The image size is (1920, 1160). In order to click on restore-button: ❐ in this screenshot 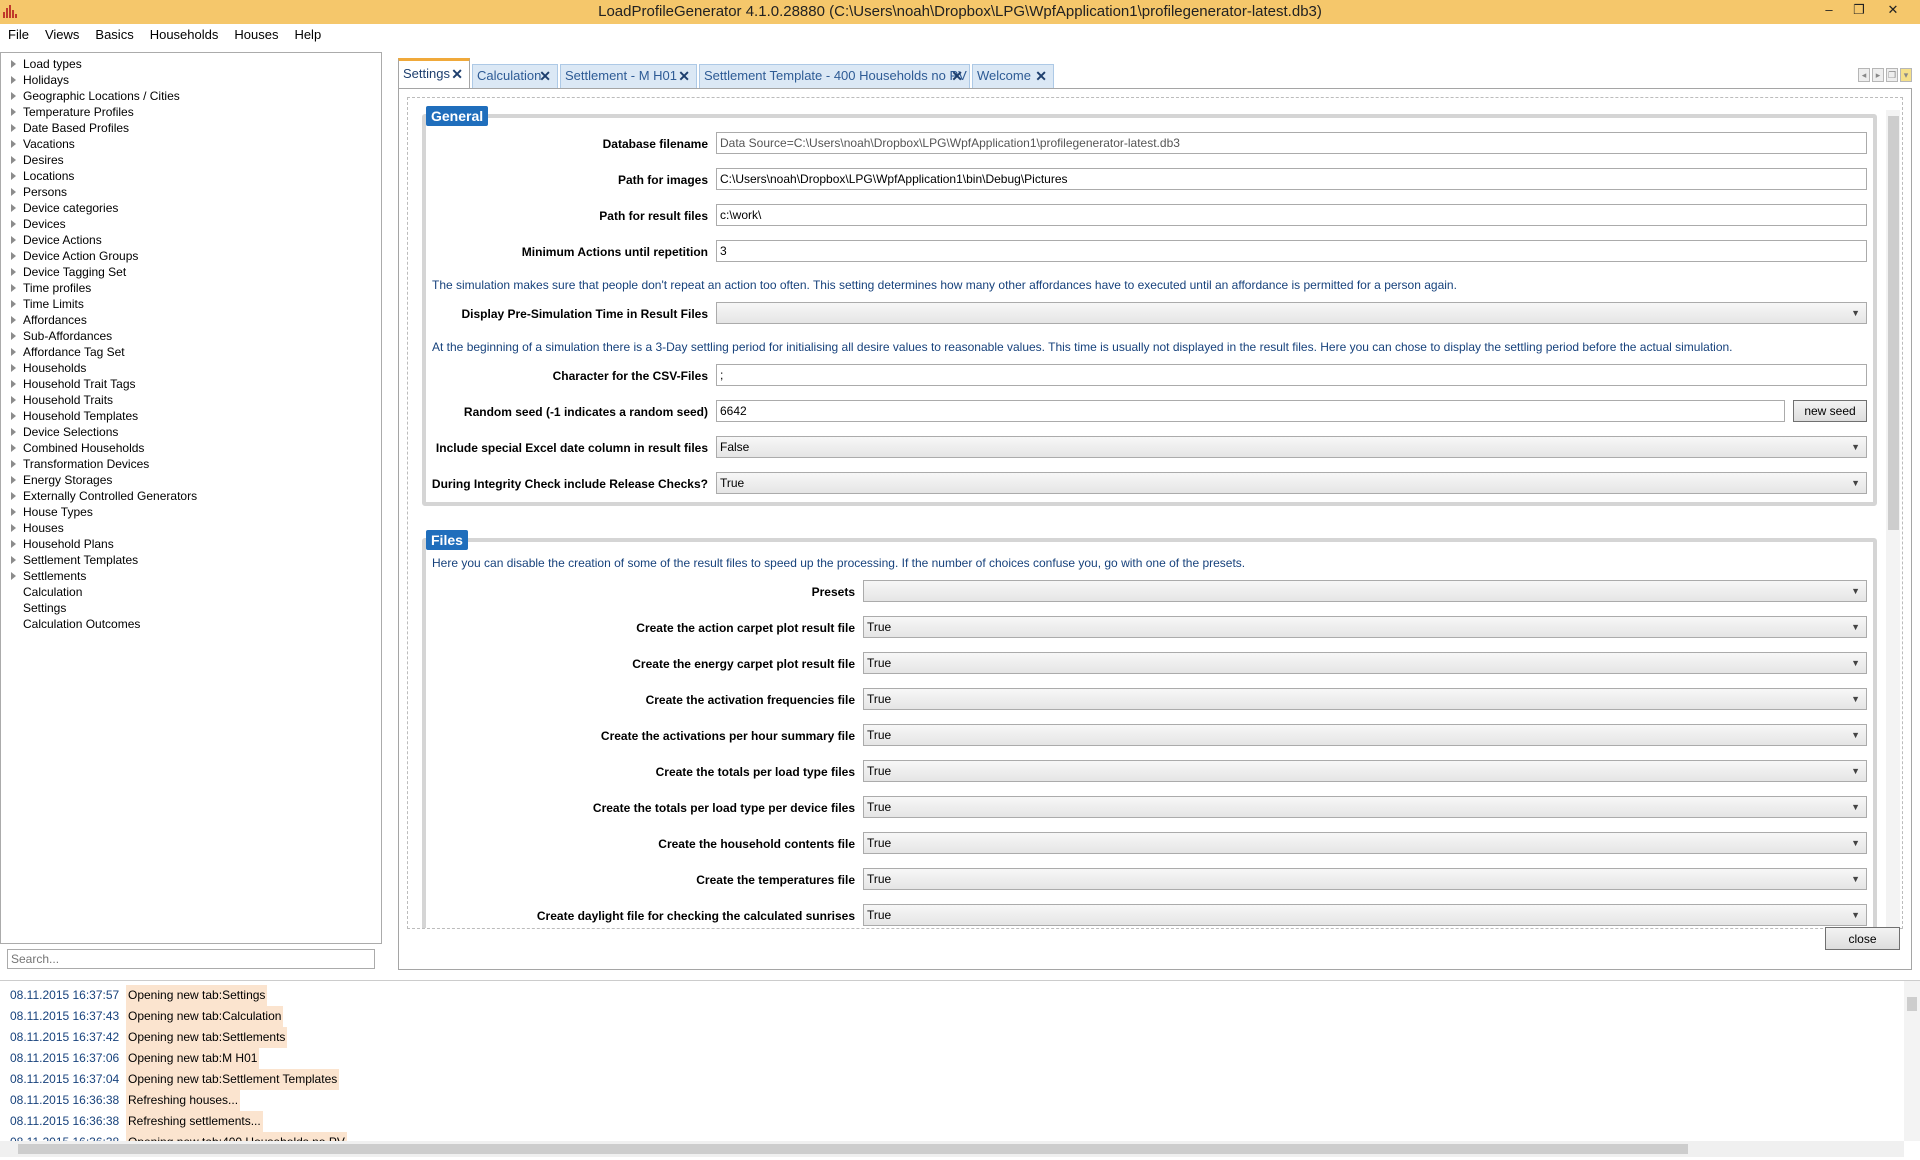, I will do `click(1859, 10)`.